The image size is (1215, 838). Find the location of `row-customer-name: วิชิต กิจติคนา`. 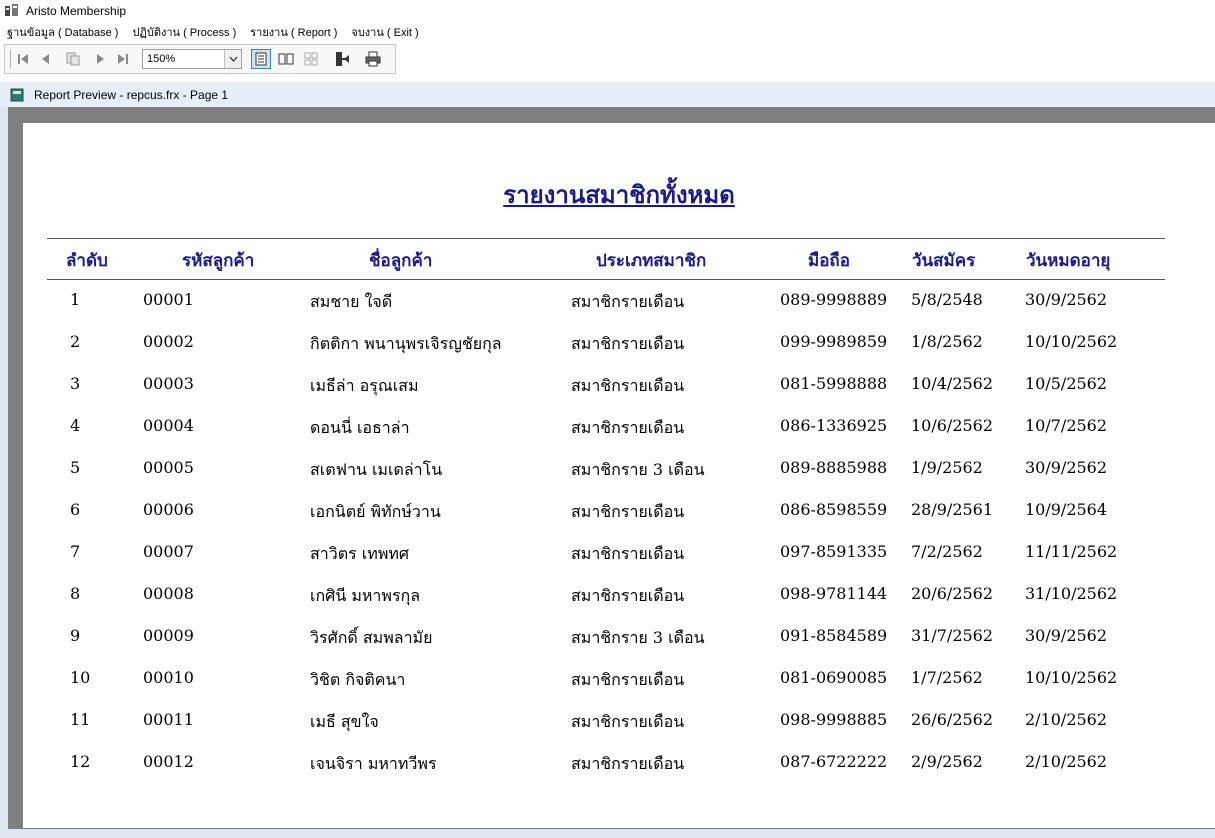

row-customer-name: วิชิต กิจติคนา is located at coordinates (358, 679).